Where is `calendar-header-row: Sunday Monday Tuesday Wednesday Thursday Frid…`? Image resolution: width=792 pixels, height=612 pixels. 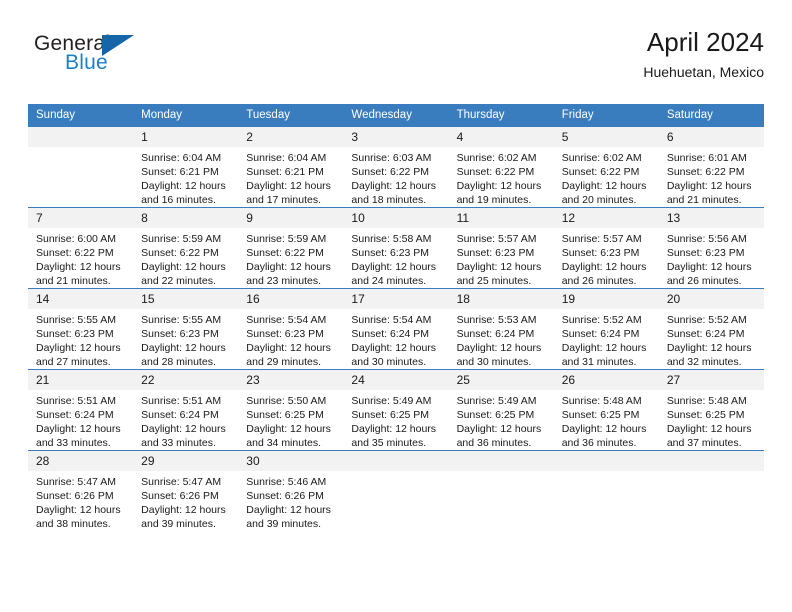 calendar-header-row: Sunday Monday Tuesday Wednesday Thursday Frid… is located at coordinates (396, 115).